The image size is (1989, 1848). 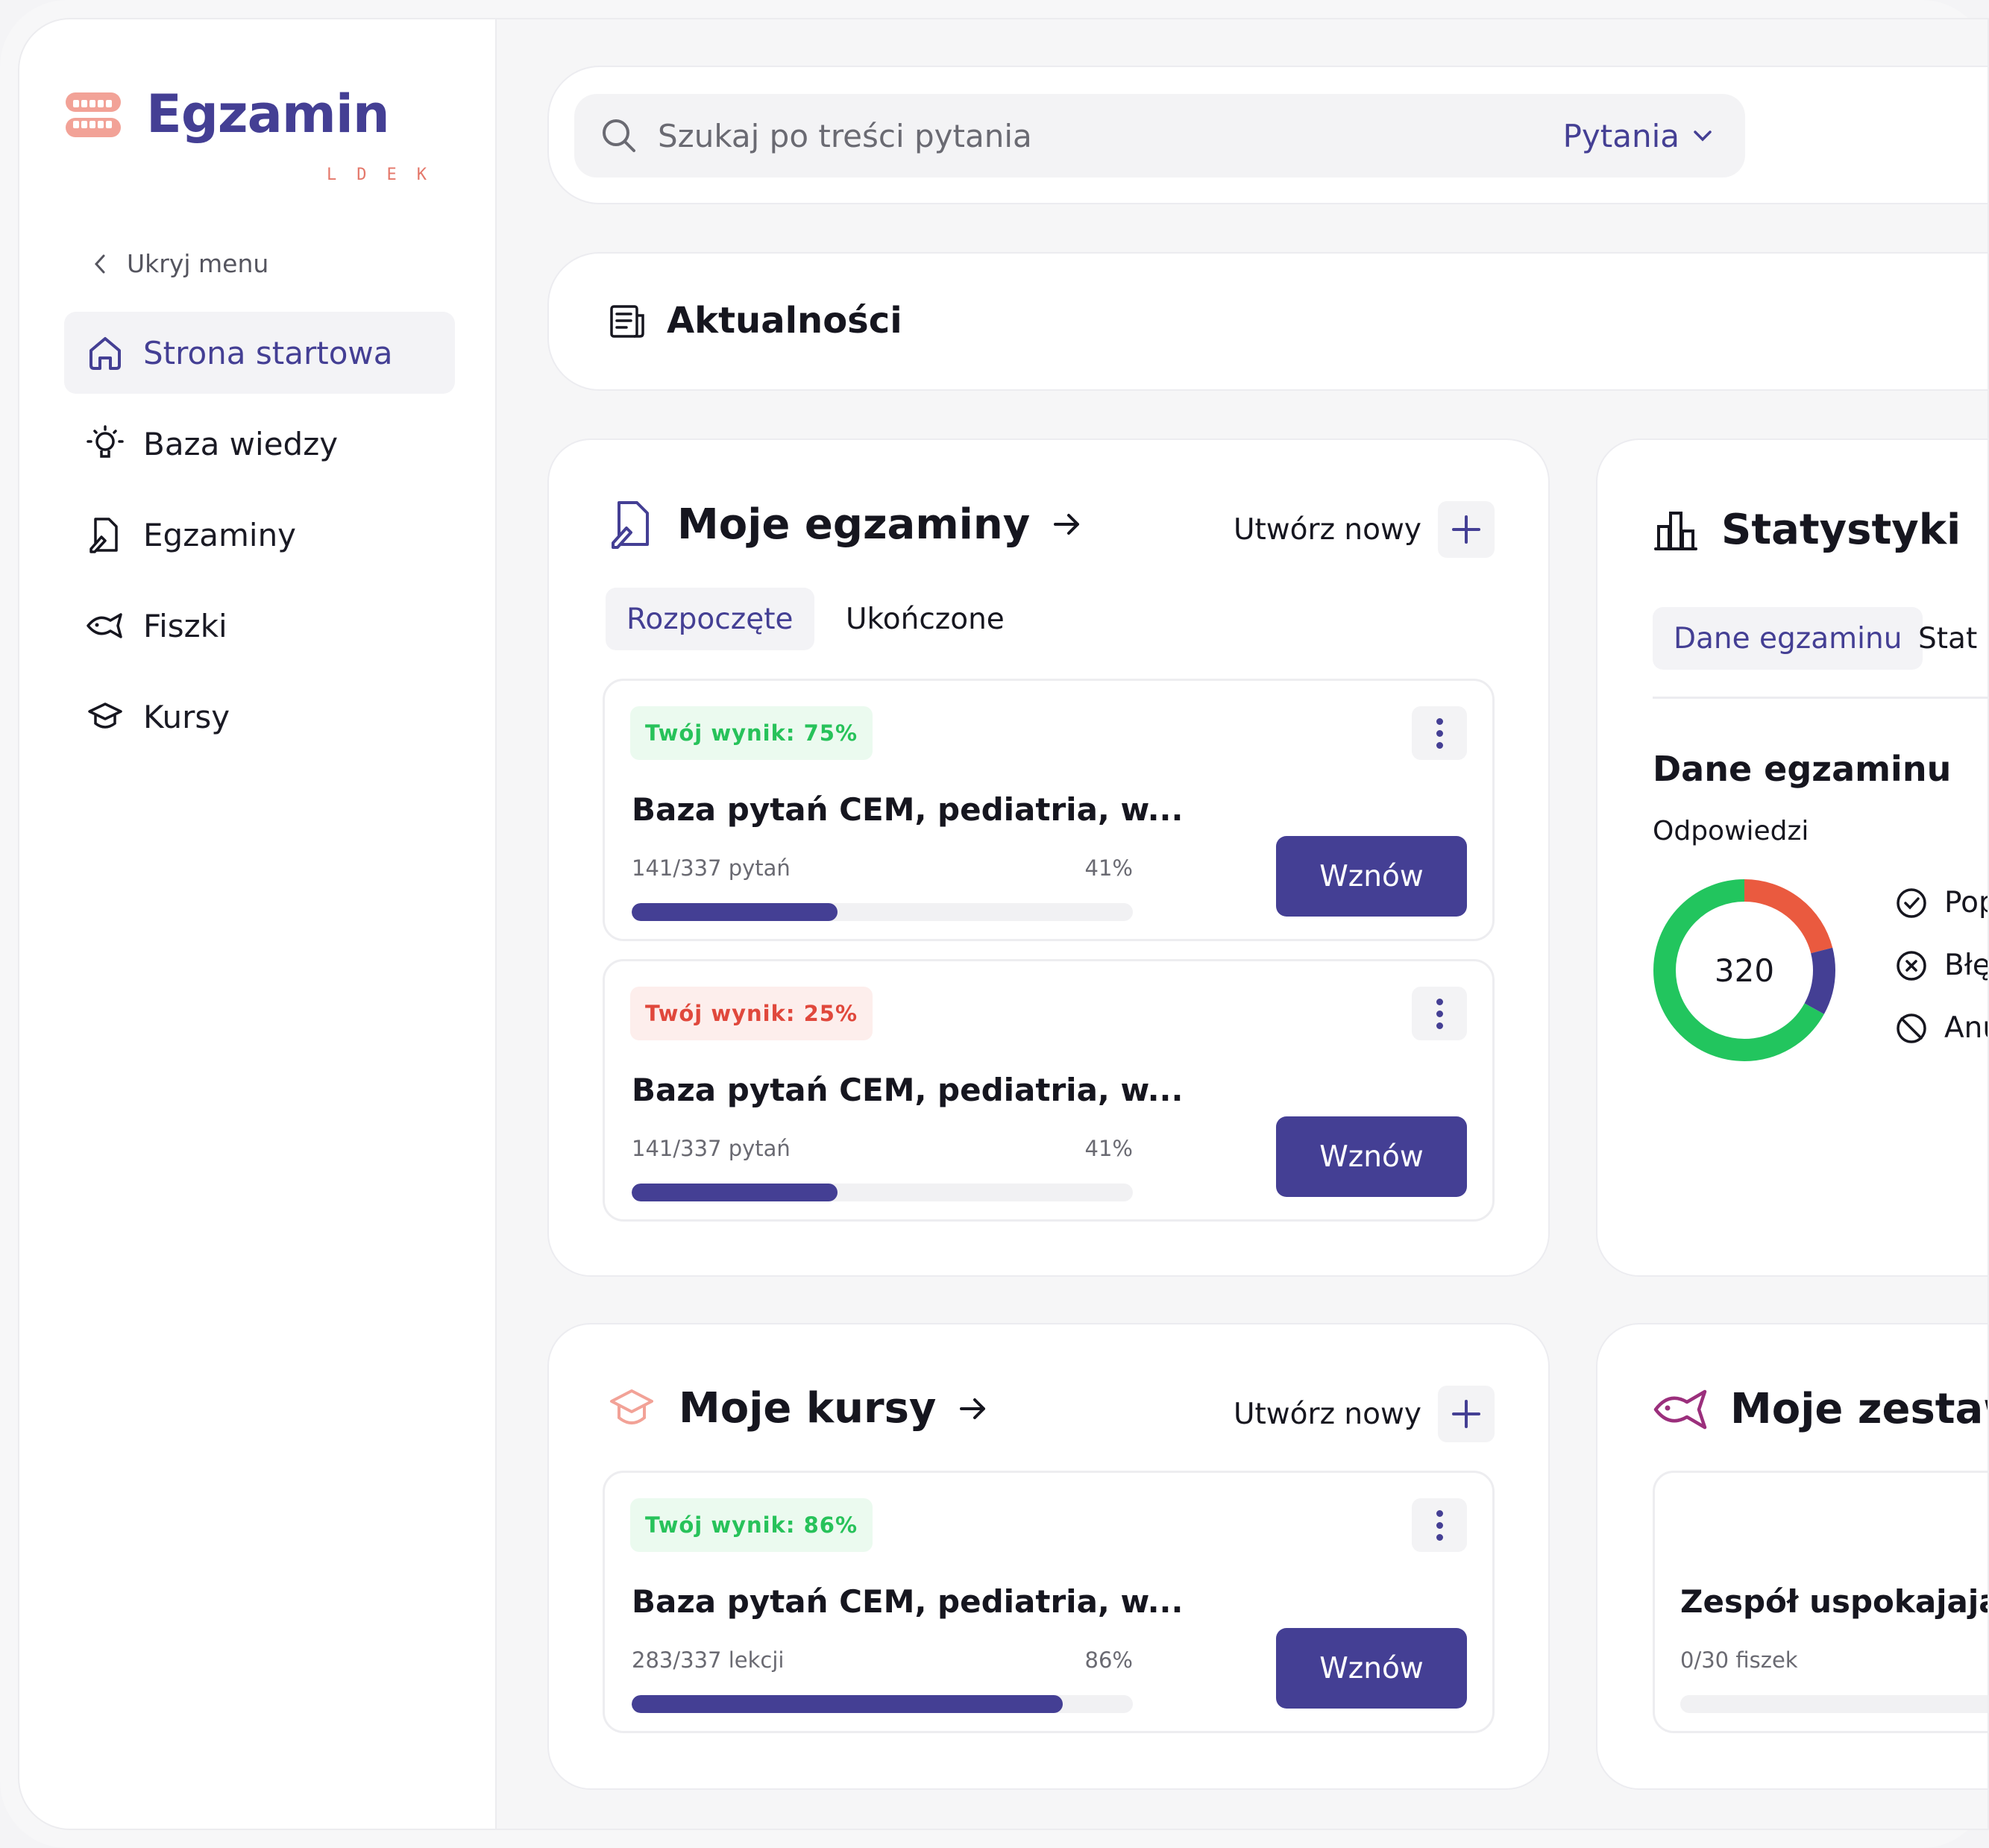 What do you see at coordinates (93, 114) in the screenshot?
I see `teeth-logo-icon` at bounding box center [93, 114].